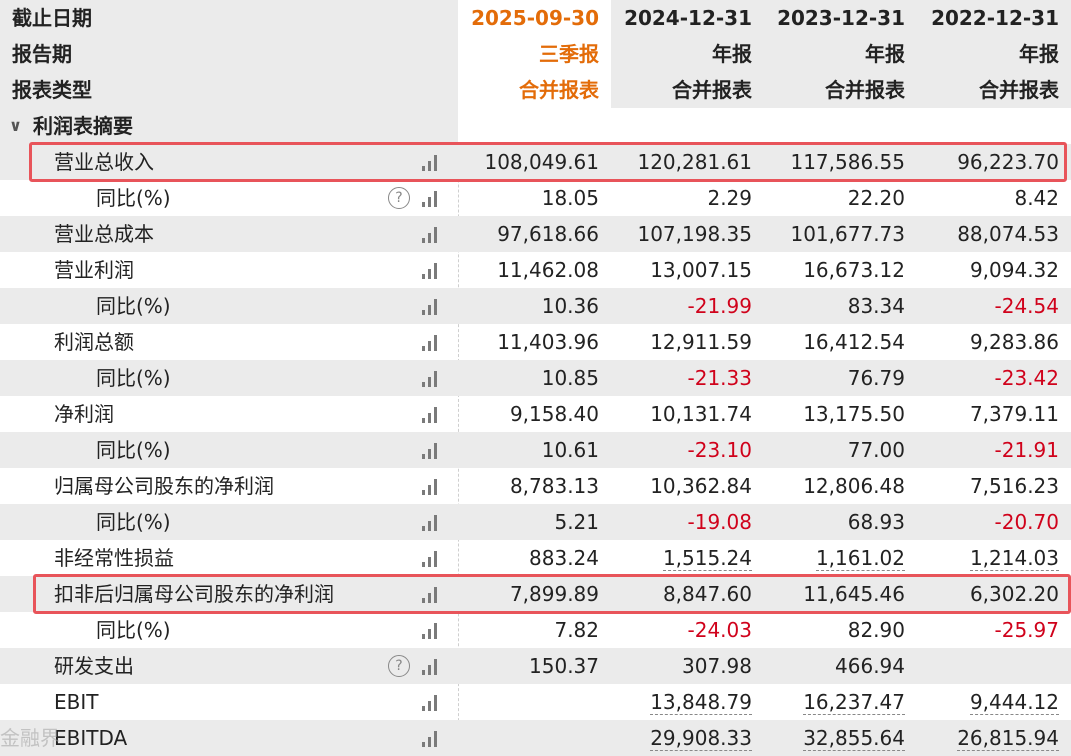 The image size is (1071, 756). Describe the element at coordinates (876, 378) in the screenshot. I see `value-text: 76.79` at that location.